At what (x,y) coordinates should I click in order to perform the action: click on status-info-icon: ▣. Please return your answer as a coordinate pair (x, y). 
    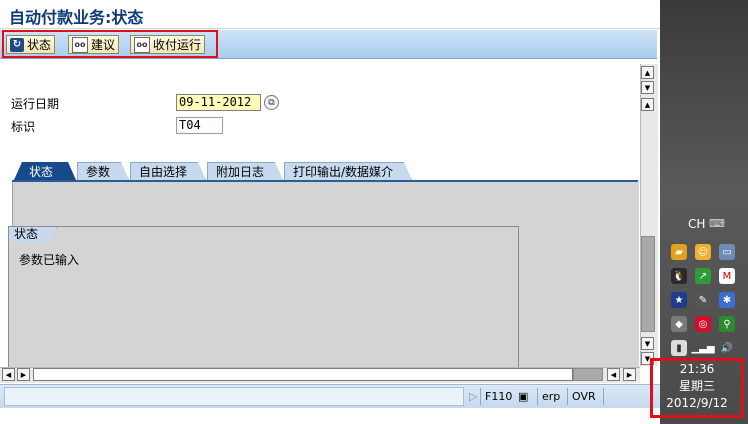
    Looking at the image, I should click on (523, 396).